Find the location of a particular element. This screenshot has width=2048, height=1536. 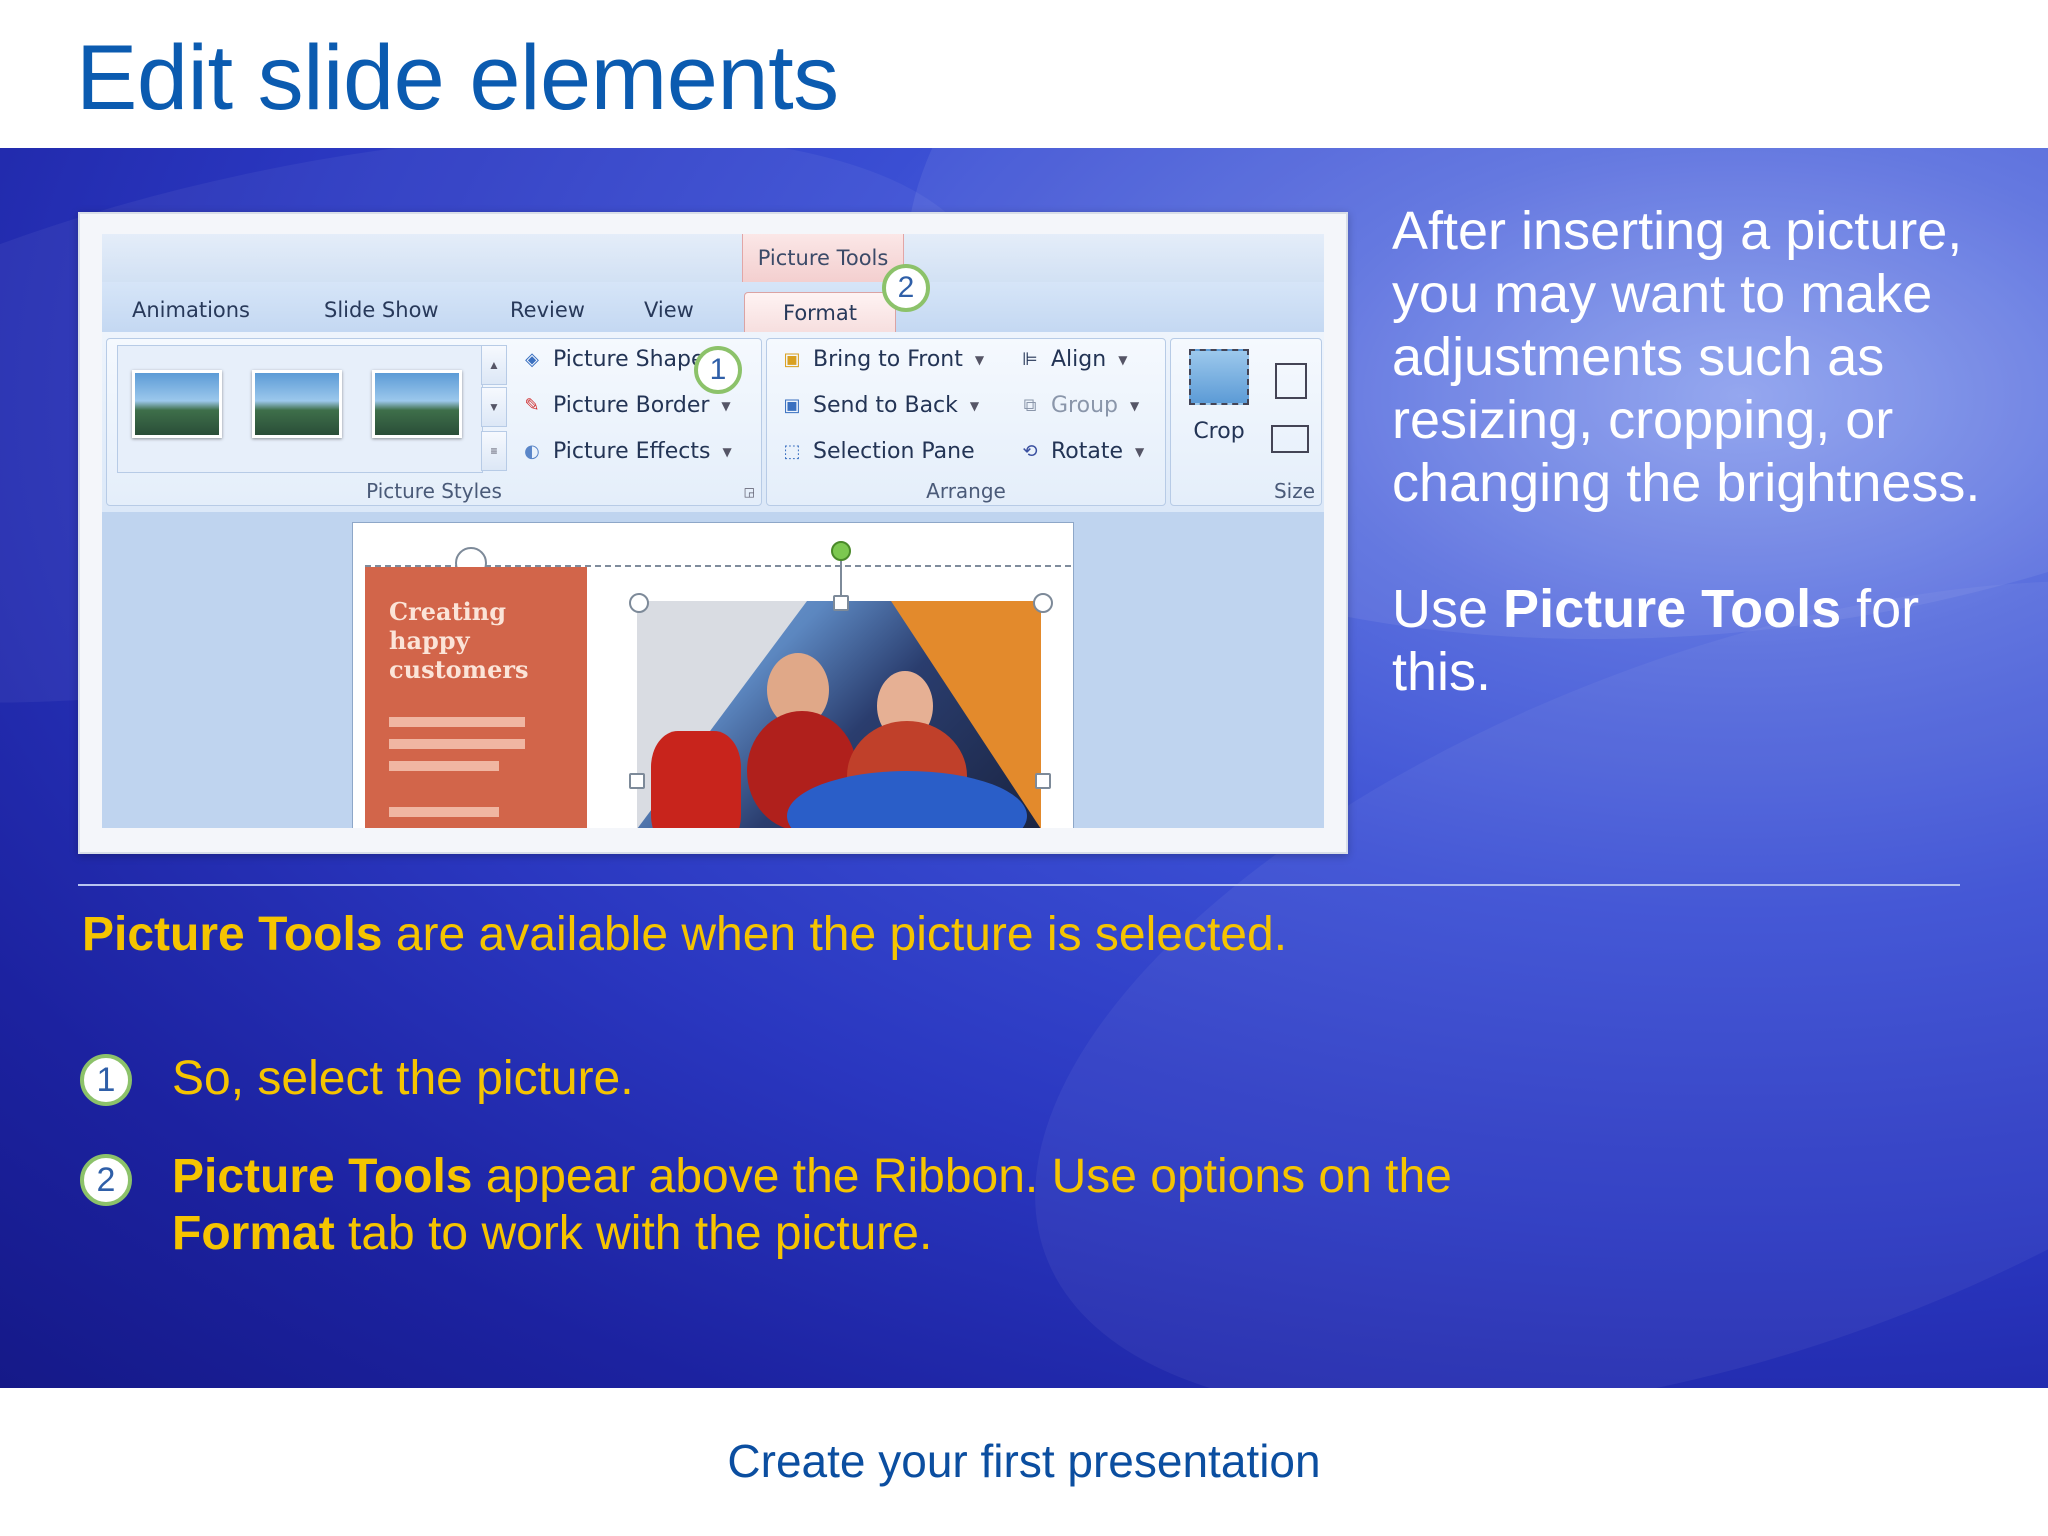

send-to-back-button: ▣ Send to Back ▼ is located at coordinates (879, 405).